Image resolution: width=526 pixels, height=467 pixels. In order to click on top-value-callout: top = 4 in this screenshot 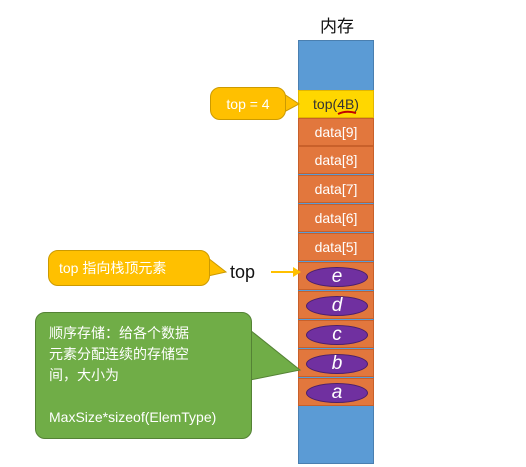, I will do `click(248, 103)`.